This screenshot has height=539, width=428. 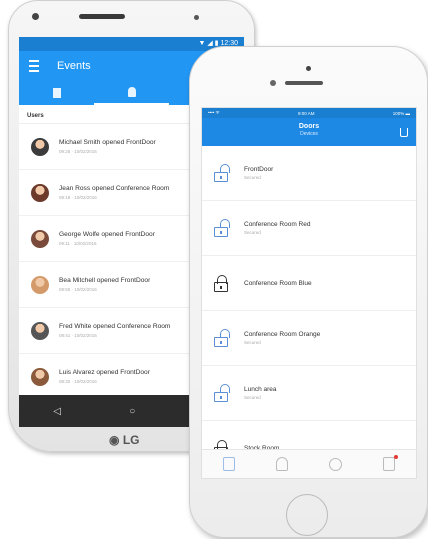 What do you see at coordinates (309, 393) in the screenshot?
I see `door-list-item: Lunch area Secured` at bounding box center [309, 393].